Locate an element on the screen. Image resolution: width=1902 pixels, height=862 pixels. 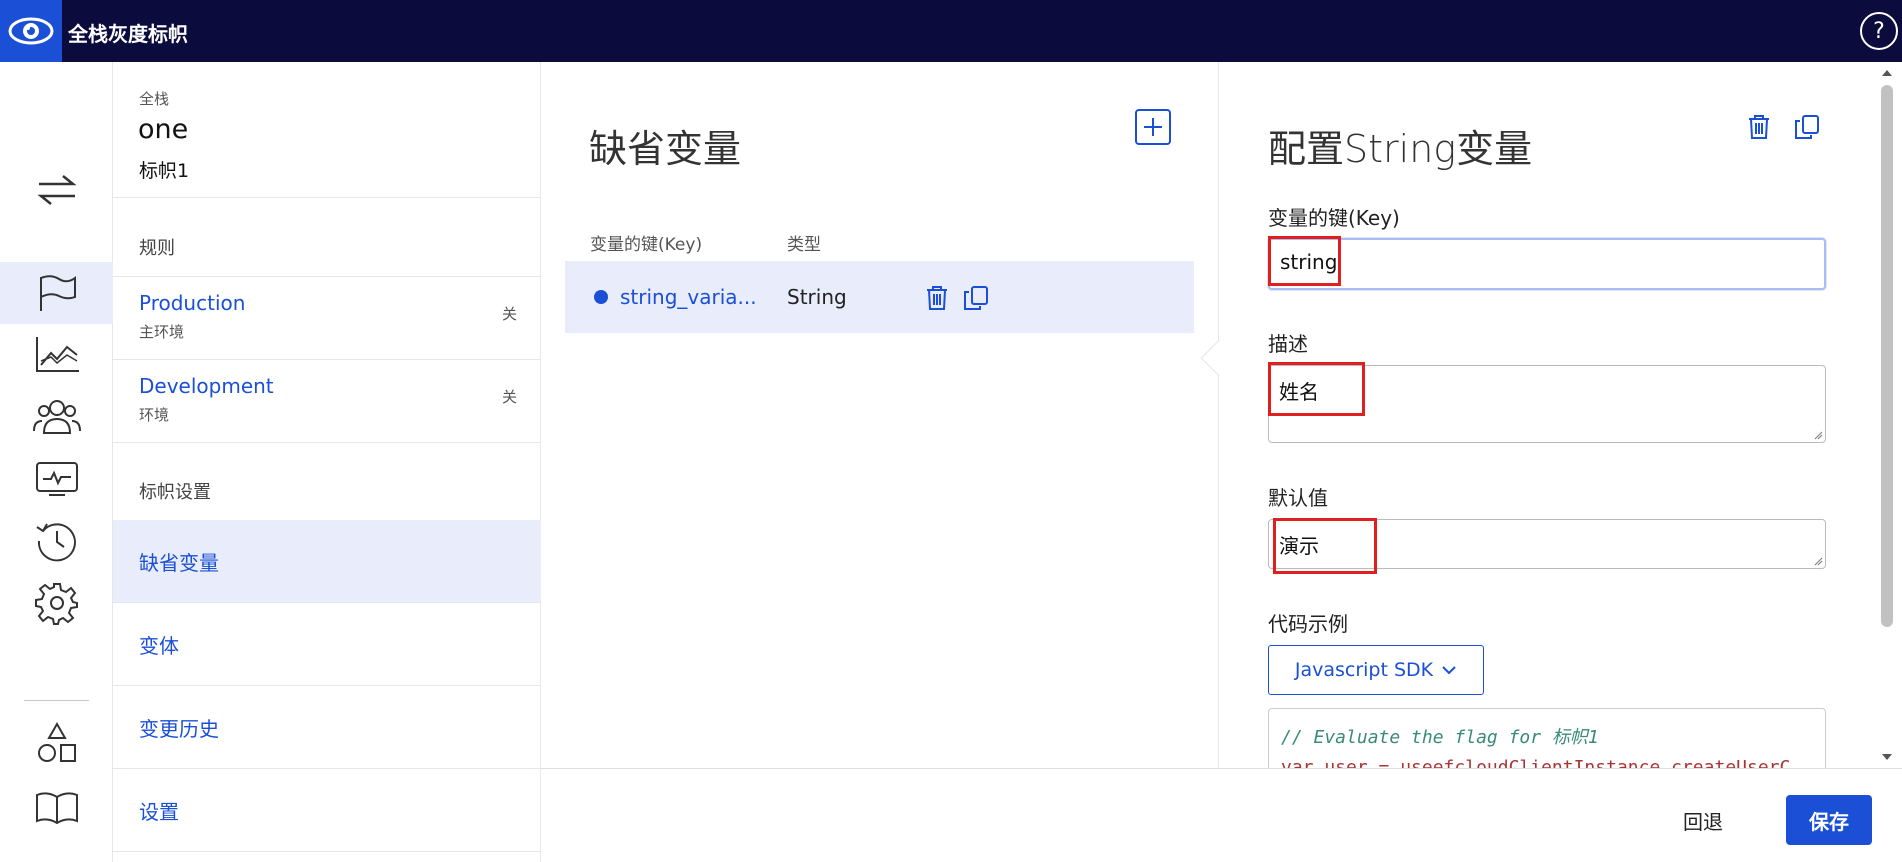
key-input: string is located at coordinates (1547, 264).